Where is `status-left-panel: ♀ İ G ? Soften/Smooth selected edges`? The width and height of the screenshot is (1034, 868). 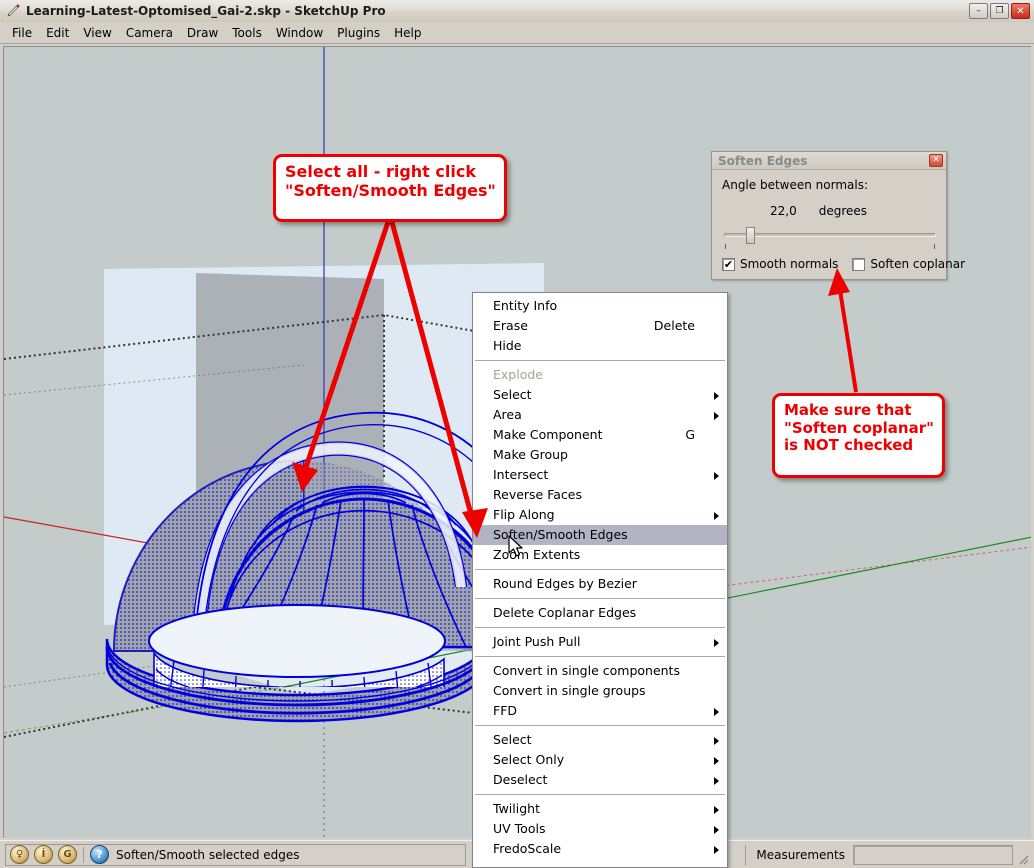 status-left-panel: ♀ İ G ? Soften/Smooth selected edges is located at coordinates (235, 854).